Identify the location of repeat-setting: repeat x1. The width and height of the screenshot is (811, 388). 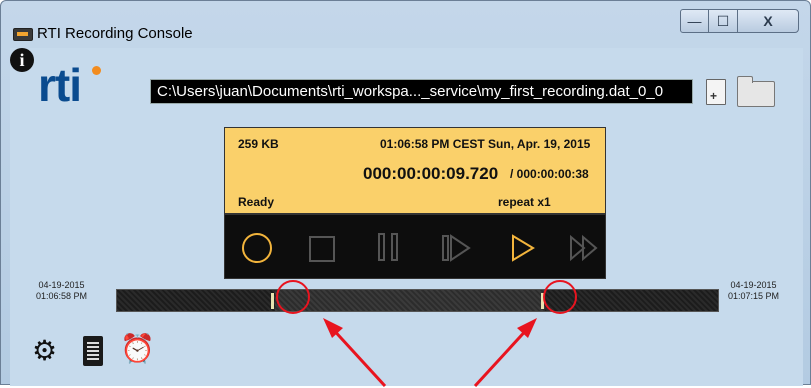
(524, 202).